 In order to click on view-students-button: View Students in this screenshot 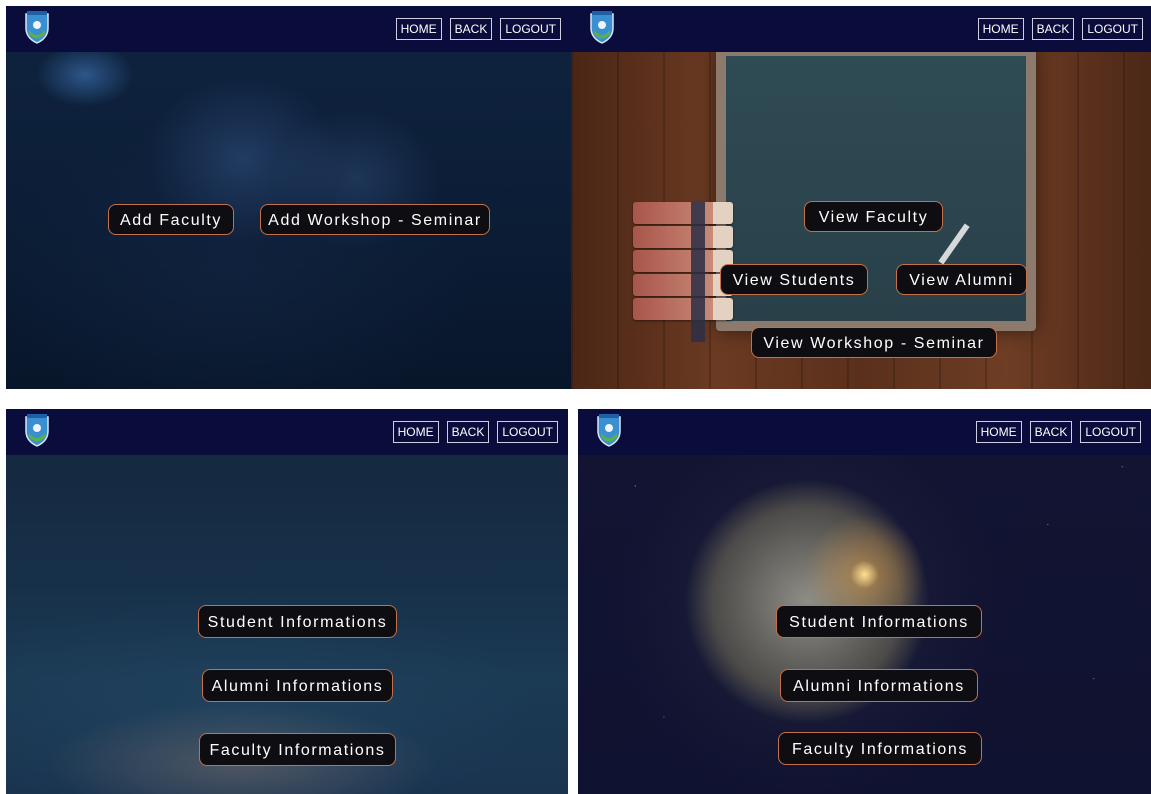, I will do `click(794, 279)`.